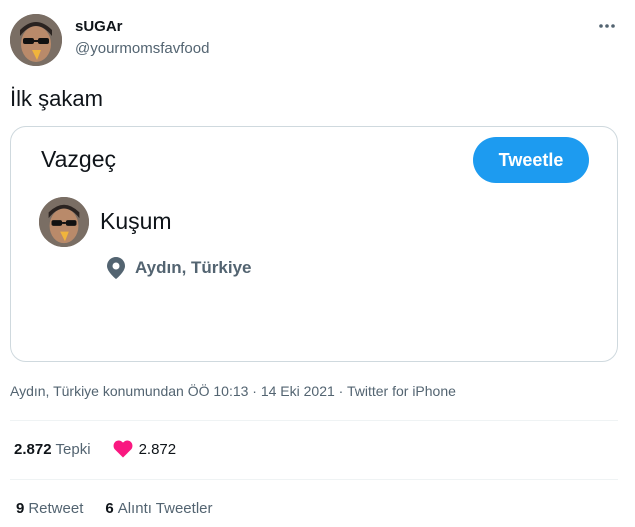 The width and height of the screenshot is (635, 527). I want to click on tweet-button: Tweetle, so click(531, 160).